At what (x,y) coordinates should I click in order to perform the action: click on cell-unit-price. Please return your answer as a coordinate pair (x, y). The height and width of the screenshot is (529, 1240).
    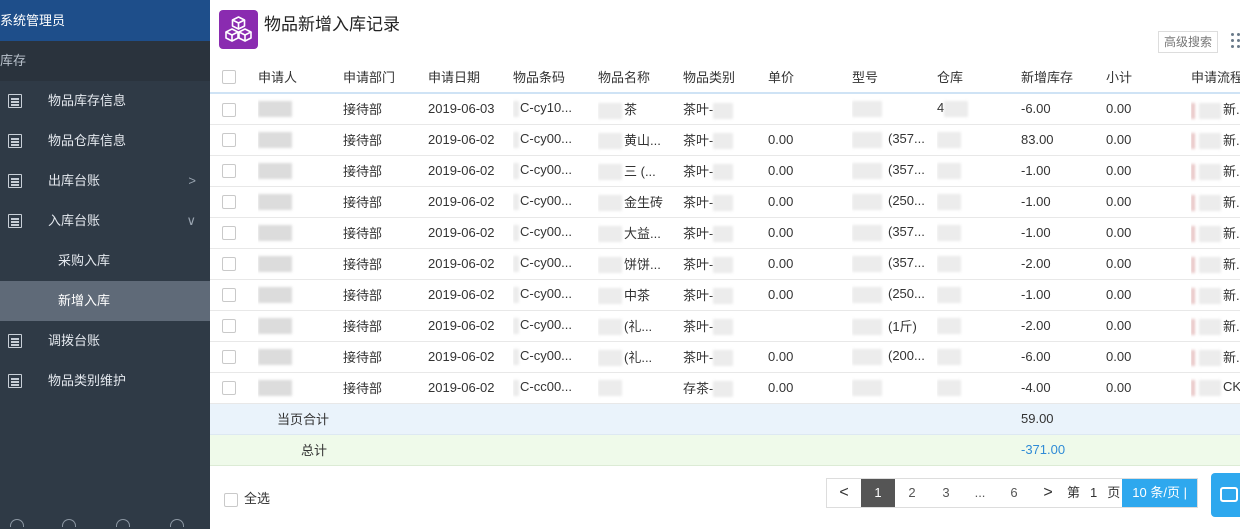
    Looking at the image, I should click on (810, 326).